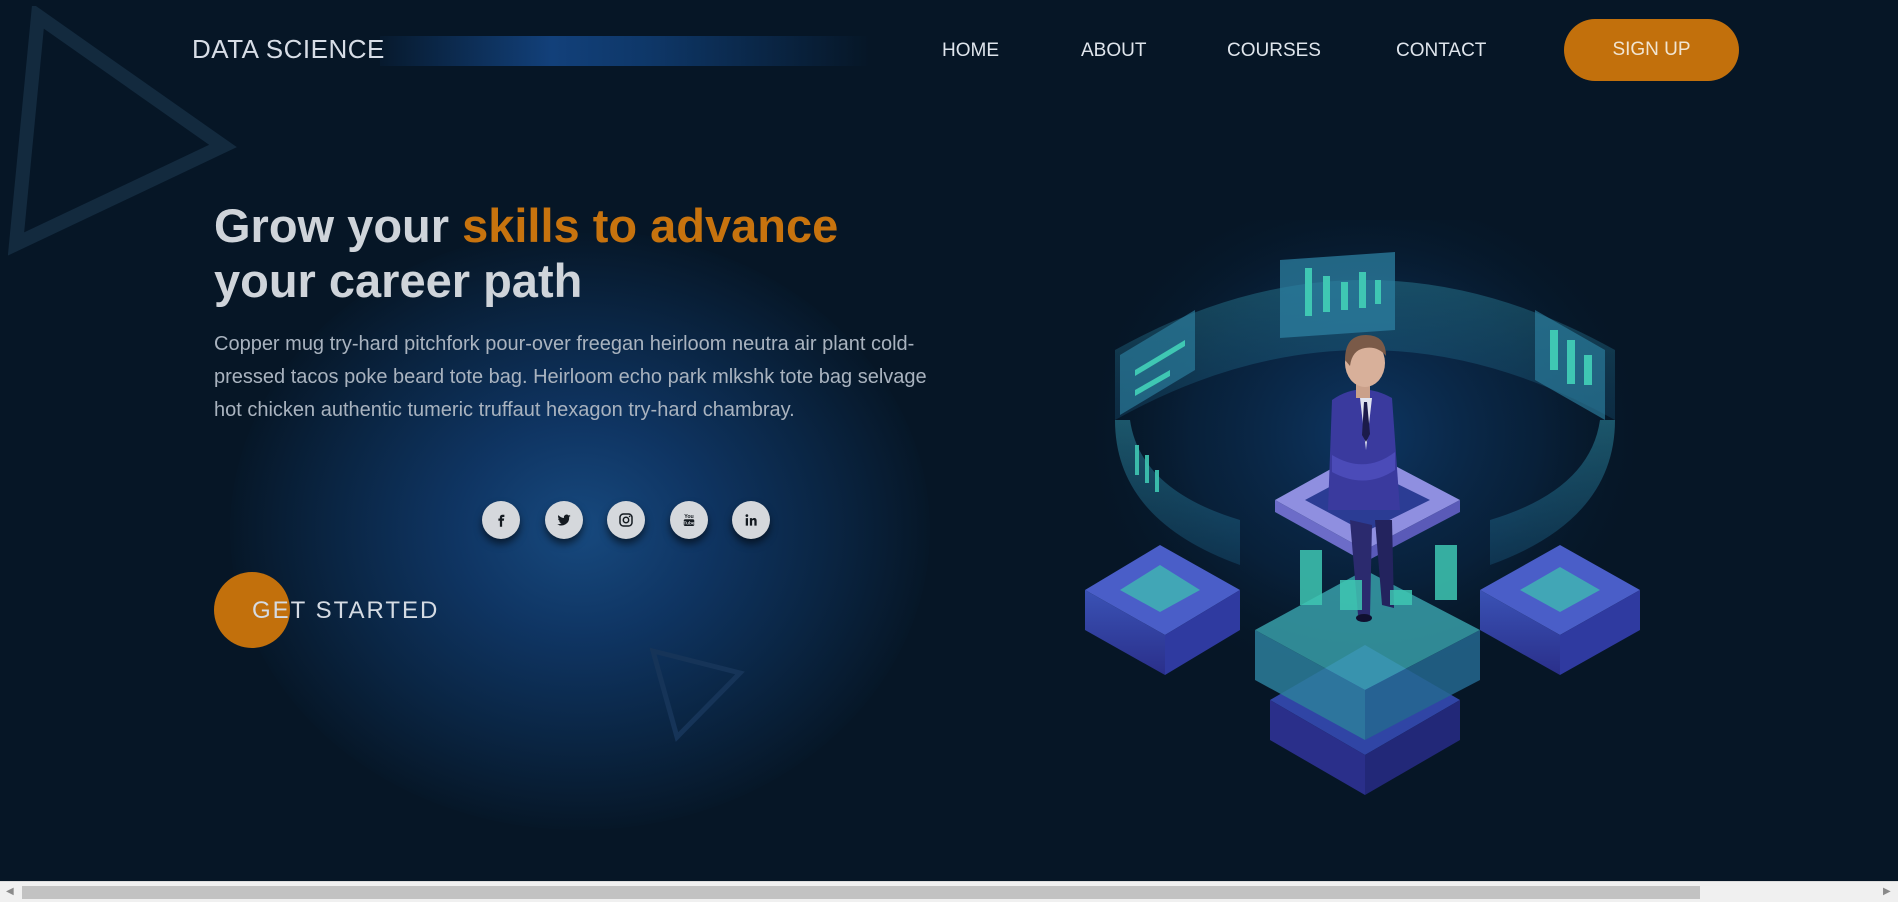 The width and height of the screenshot is (1898, 902). What do you see at coordinates (346, 610) in the screenshot?
I see `get-started-label: GET STARTED` at bounding box center [346, 610].